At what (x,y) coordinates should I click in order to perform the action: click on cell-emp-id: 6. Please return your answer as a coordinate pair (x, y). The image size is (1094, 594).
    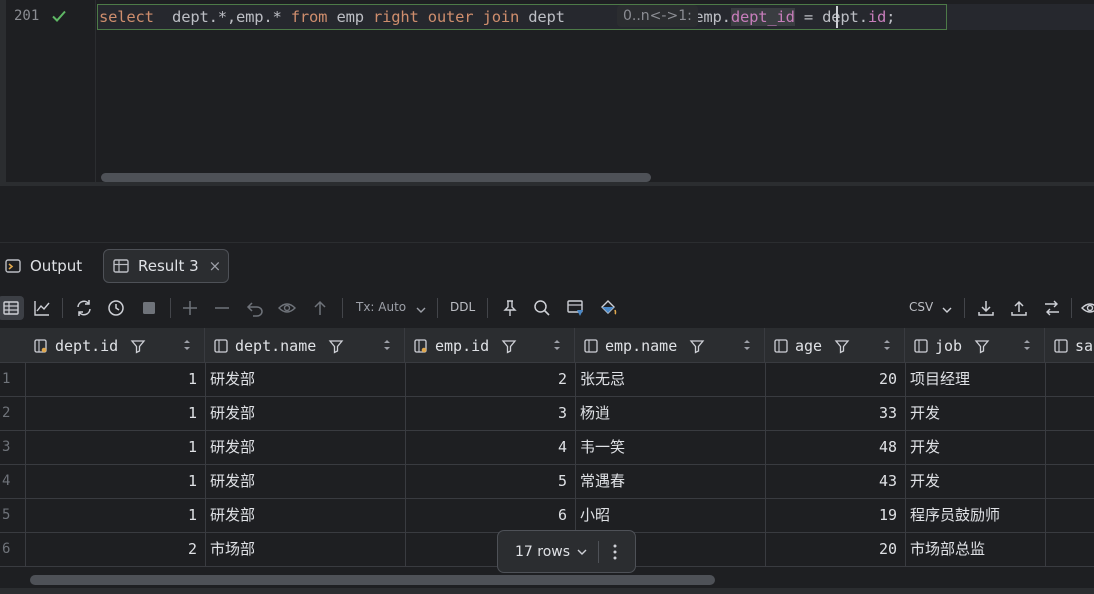
    Looking at the image, I should click on (490, 515).